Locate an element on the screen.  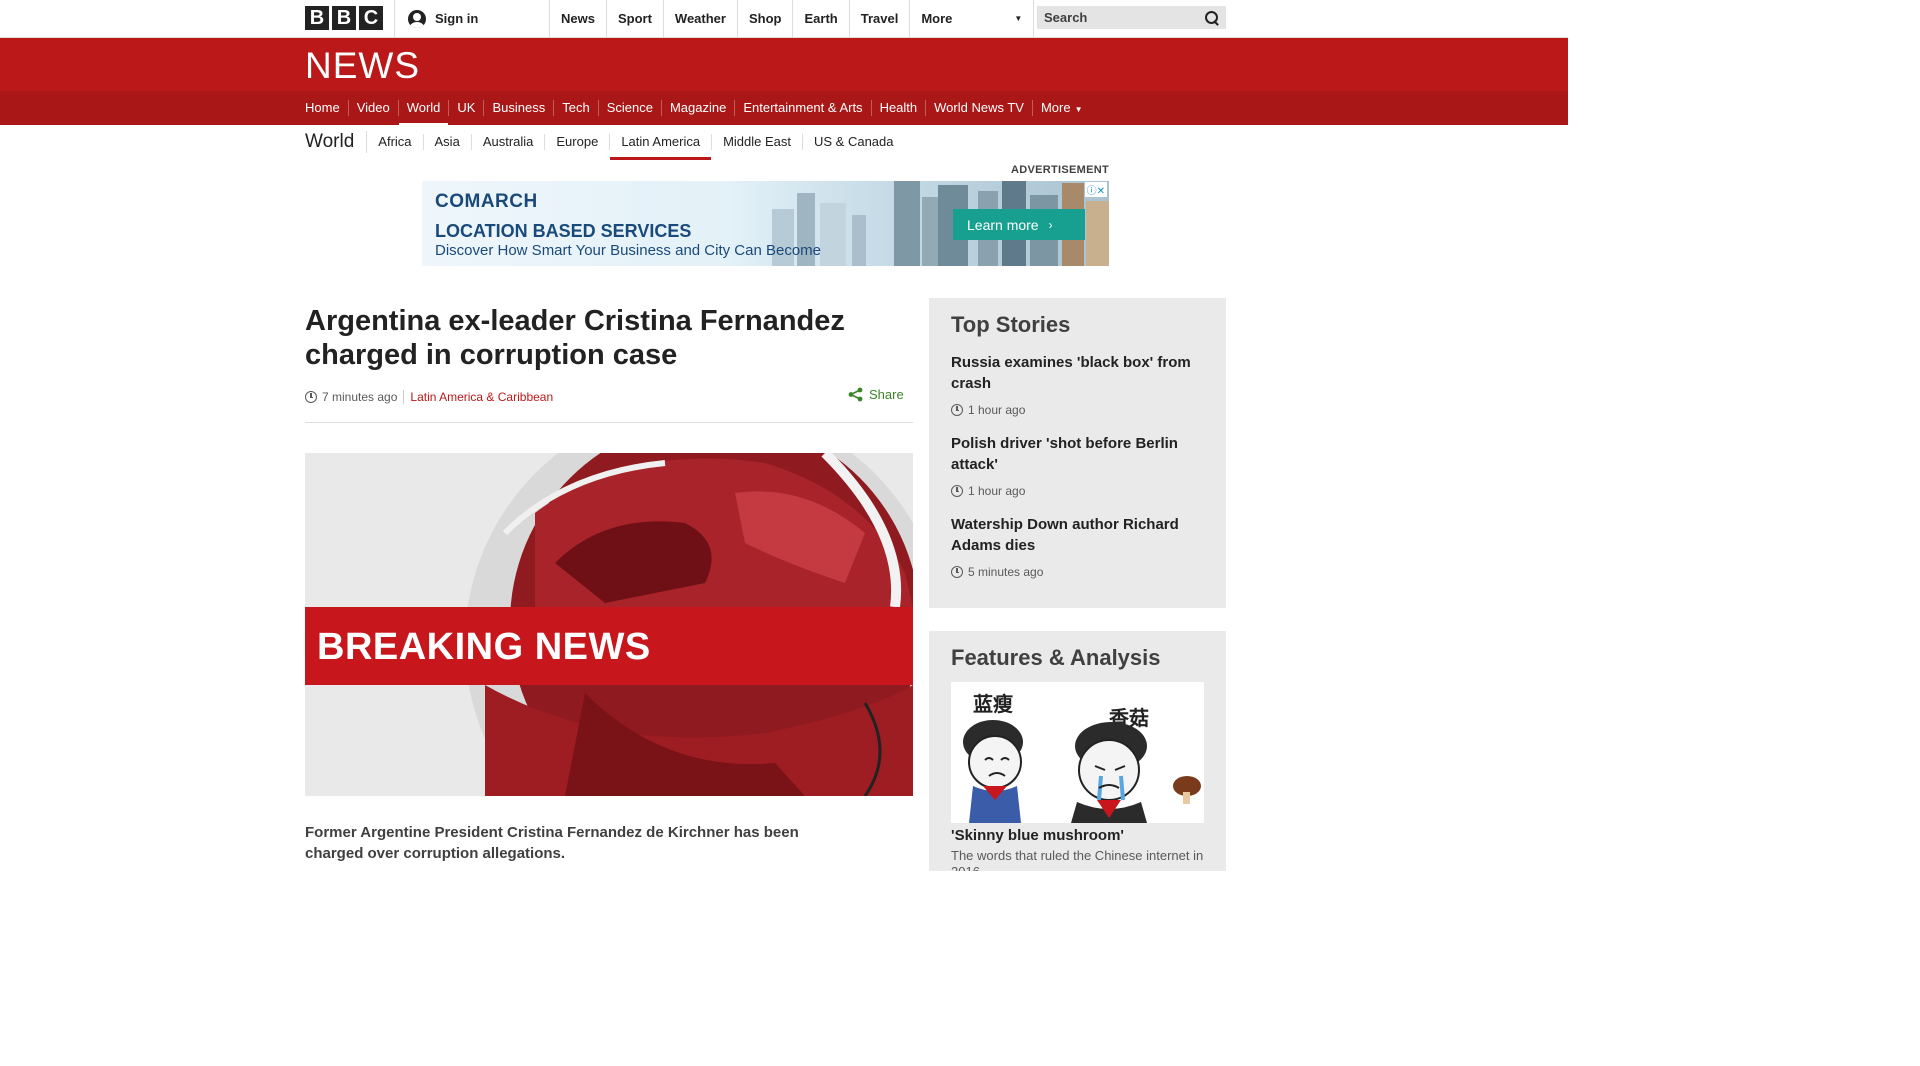
bbc-logo: B B C is located at coordinates (344, 18).